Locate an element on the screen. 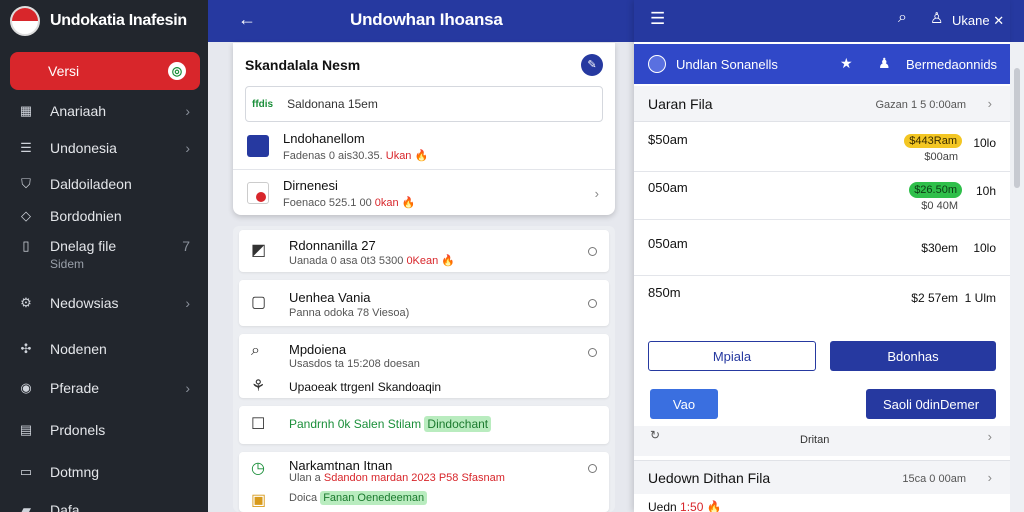  section-header: Uedown Dithan Fila 15ca 0 00am › is located at coordinates (822, 477).